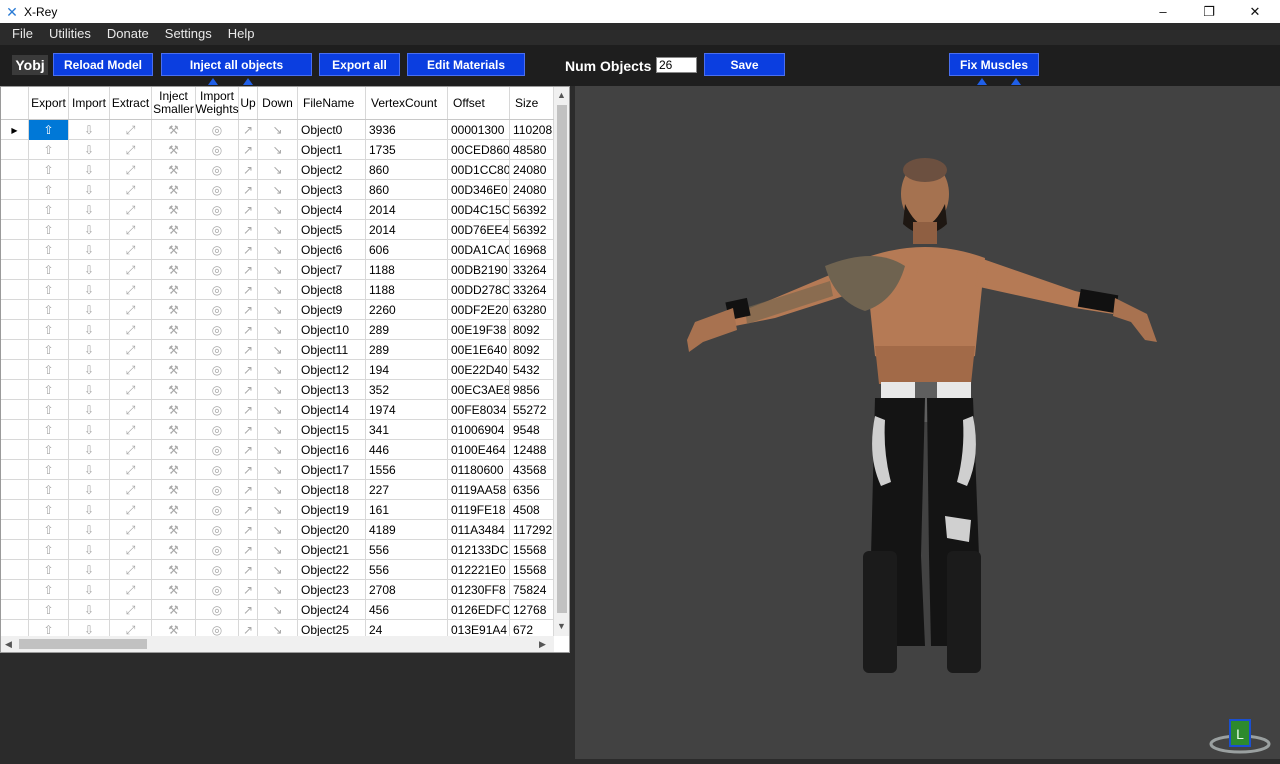 Image resolution: width=1280 pixels, height=764 pixels. Describe the element at coordinates (277, 350) in the screenshot. I see `table-row: ⇧ ⇩ ⤢ ⚒ ◎ ↗ ↘ Object11 289 00E1E640 8092` at that location.